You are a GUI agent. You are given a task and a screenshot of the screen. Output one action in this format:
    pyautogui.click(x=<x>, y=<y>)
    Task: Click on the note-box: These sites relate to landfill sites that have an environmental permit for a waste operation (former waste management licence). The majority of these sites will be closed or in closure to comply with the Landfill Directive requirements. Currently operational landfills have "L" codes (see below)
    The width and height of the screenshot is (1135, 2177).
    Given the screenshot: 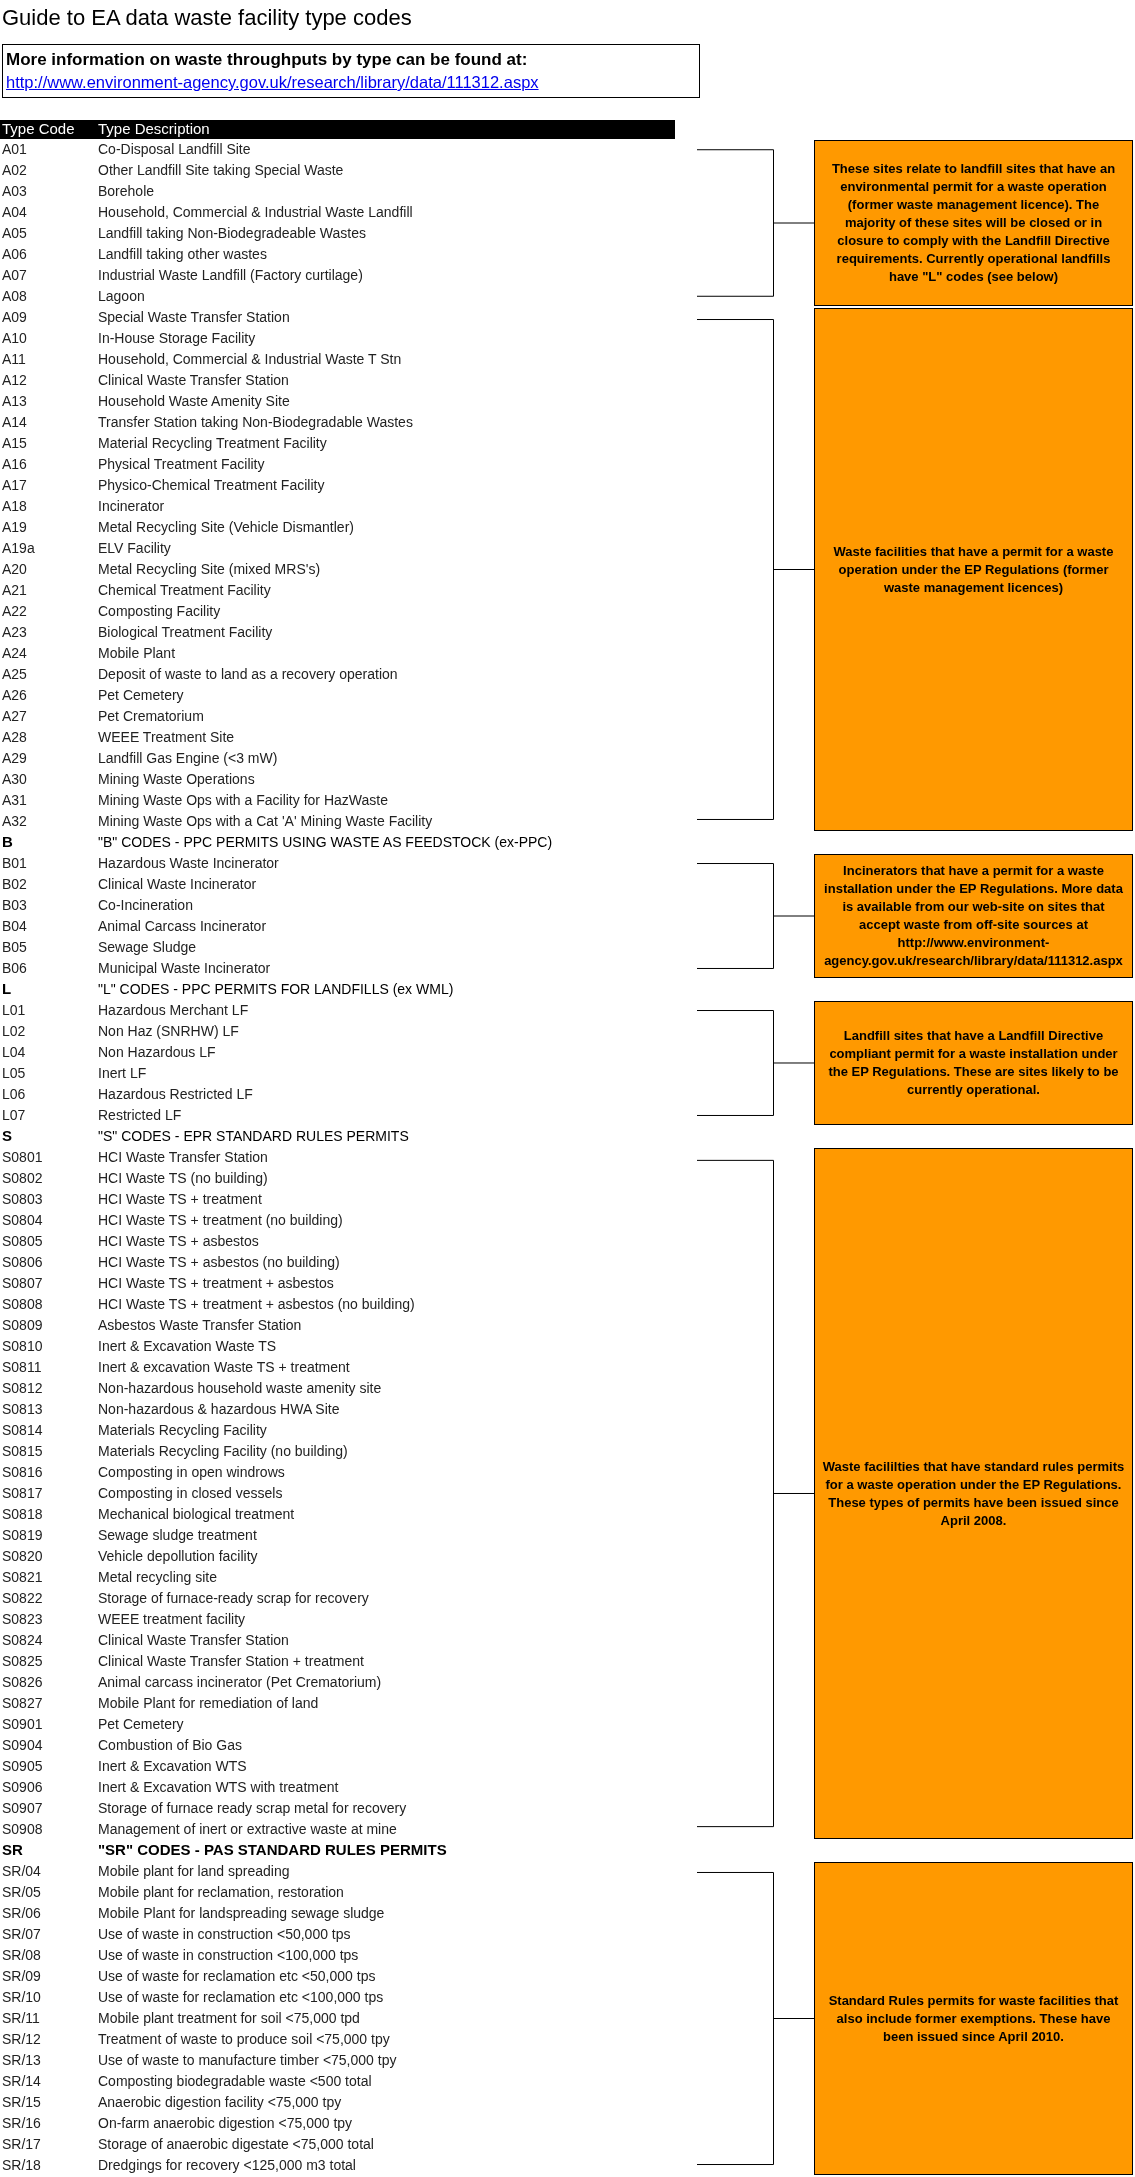 What is the action you would take?
    pyautogui.click(x=973, y=223)
    